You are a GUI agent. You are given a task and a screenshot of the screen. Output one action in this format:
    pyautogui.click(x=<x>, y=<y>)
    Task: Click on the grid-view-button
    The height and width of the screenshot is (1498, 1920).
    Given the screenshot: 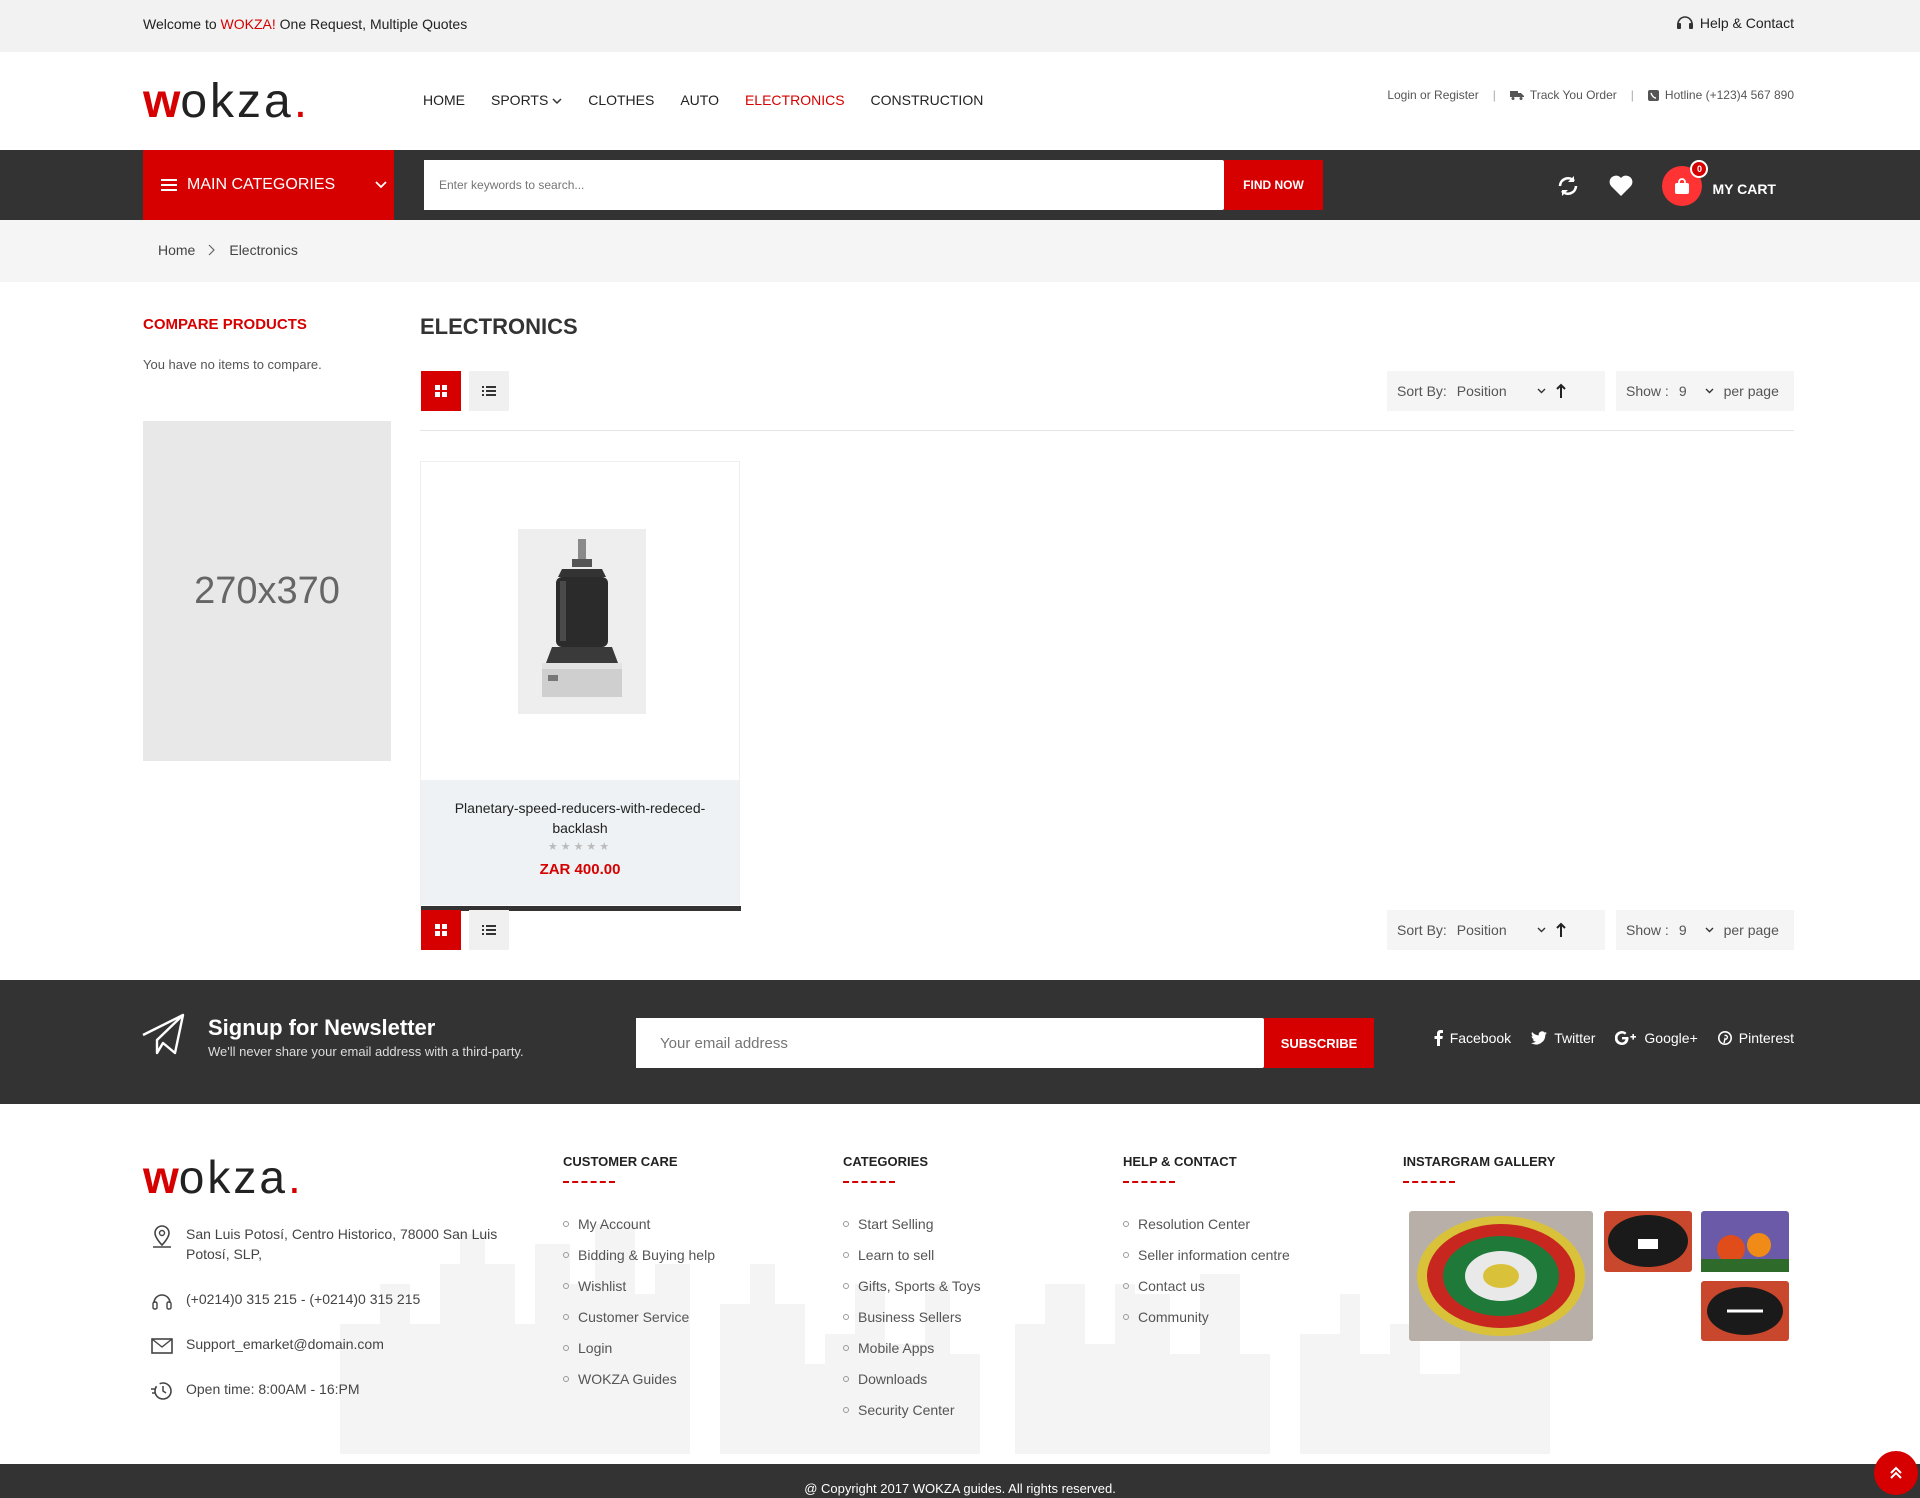 What is the action you would take?
    pyautogui.click(x=441, y=391)
    